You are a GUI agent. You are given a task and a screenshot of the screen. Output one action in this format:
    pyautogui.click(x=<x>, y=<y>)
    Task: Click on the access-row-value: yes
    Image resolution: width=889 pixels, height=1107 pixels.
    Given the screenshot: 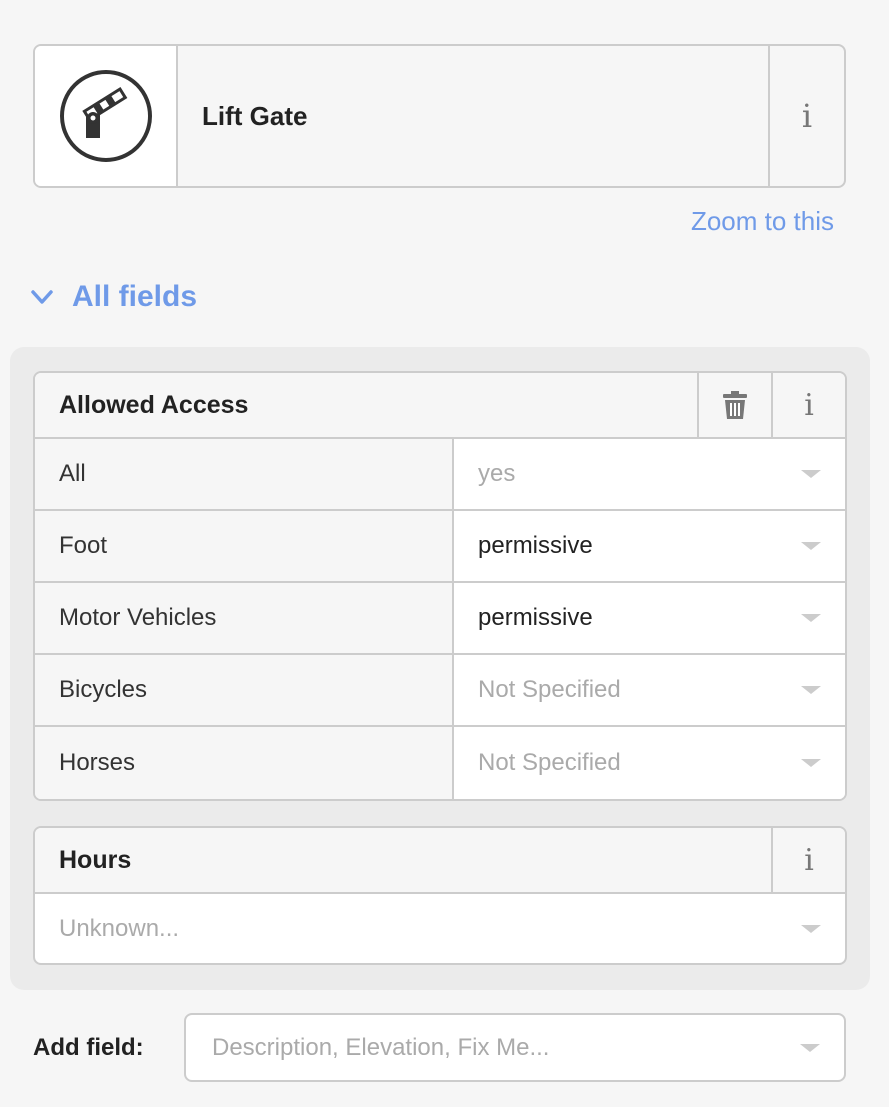 What is the action you would take?
    pyautogui.click(x=497, y=473)
    